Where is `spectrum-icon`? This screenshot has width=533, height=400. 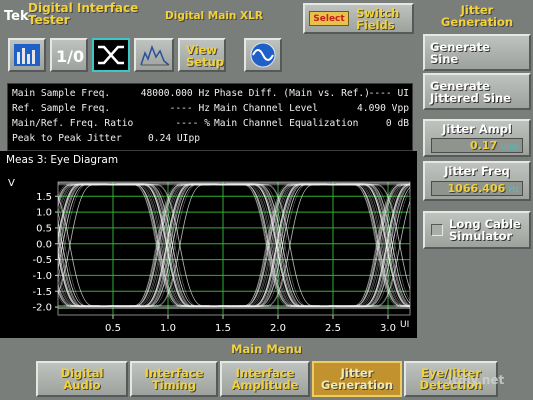 spectrum-icon is located at coordinates (155, 55).